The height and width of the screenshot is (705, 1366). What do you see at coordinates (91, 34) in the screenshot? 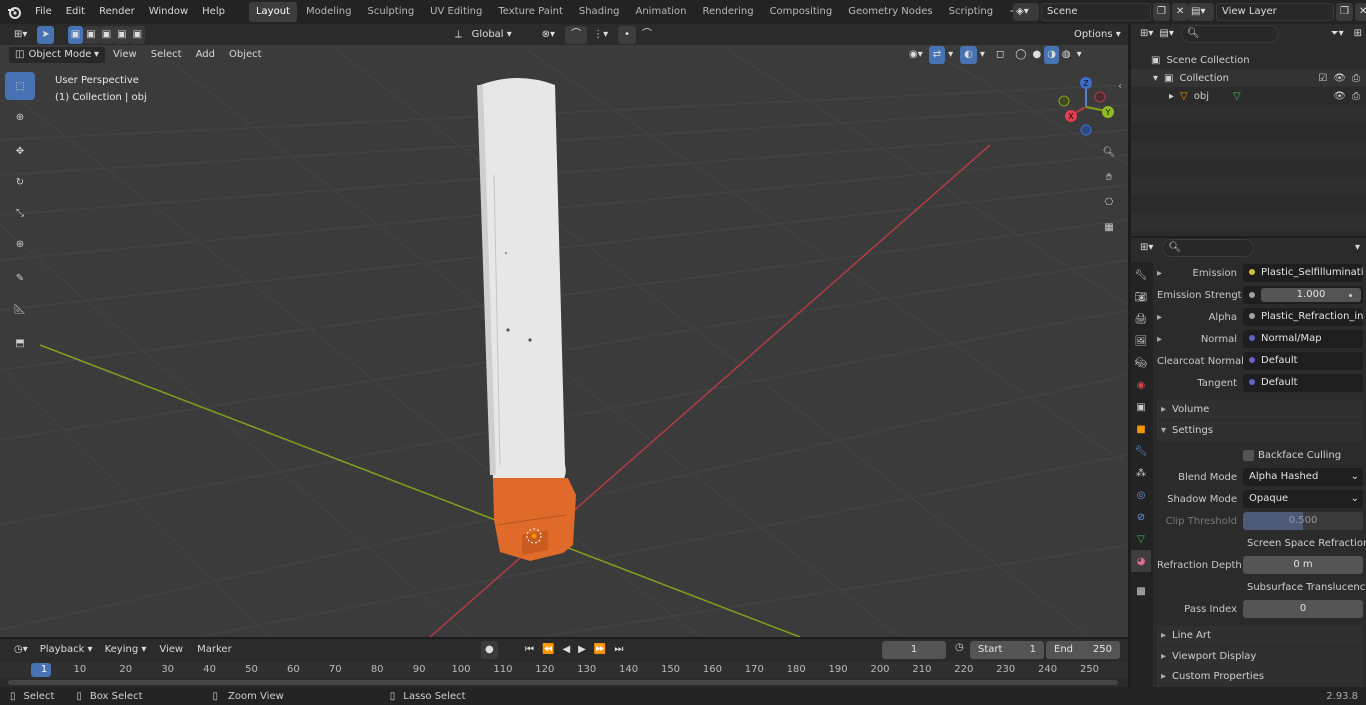
I see `mode-extend-icon: ▣` at bounding box center [91, 34].